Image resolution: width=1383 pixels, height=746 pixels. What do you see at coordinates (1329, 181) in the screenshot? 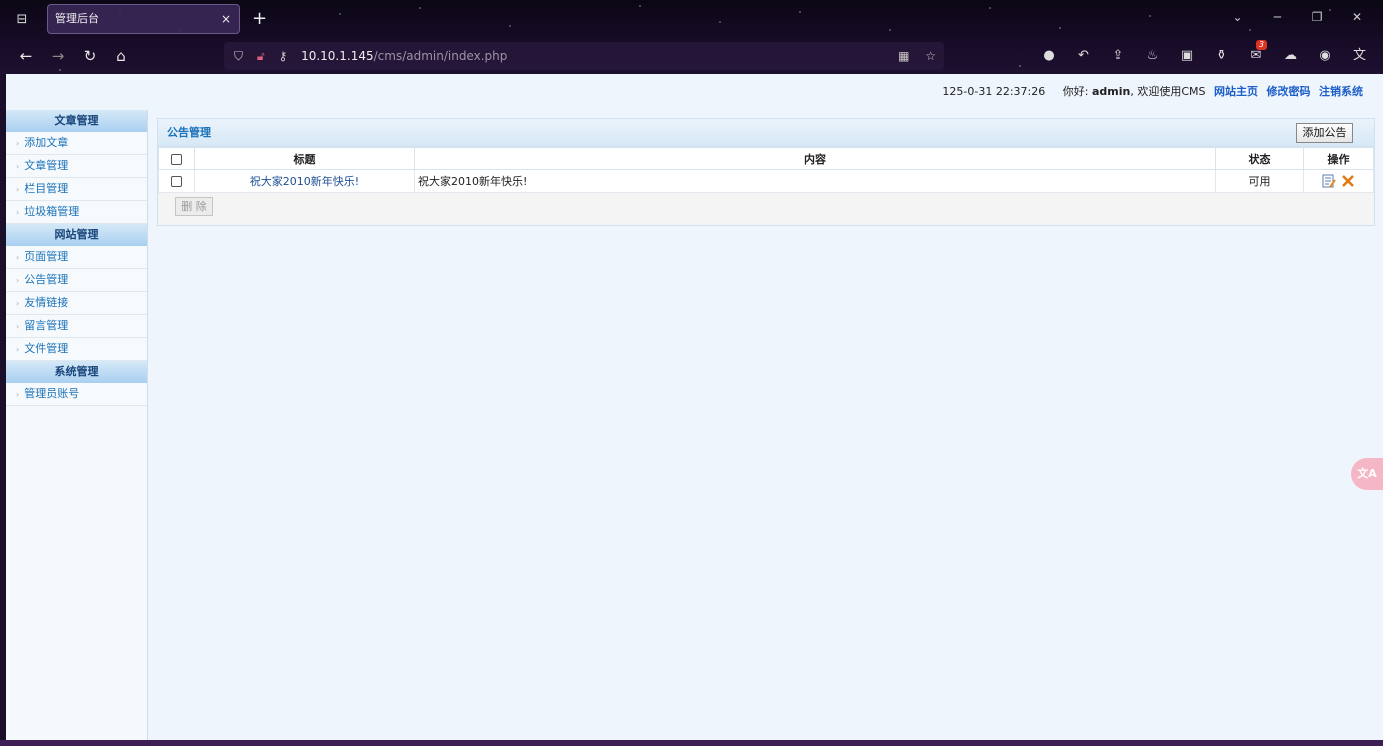
I see `edit-icon` at bounding box center [1329, 181].